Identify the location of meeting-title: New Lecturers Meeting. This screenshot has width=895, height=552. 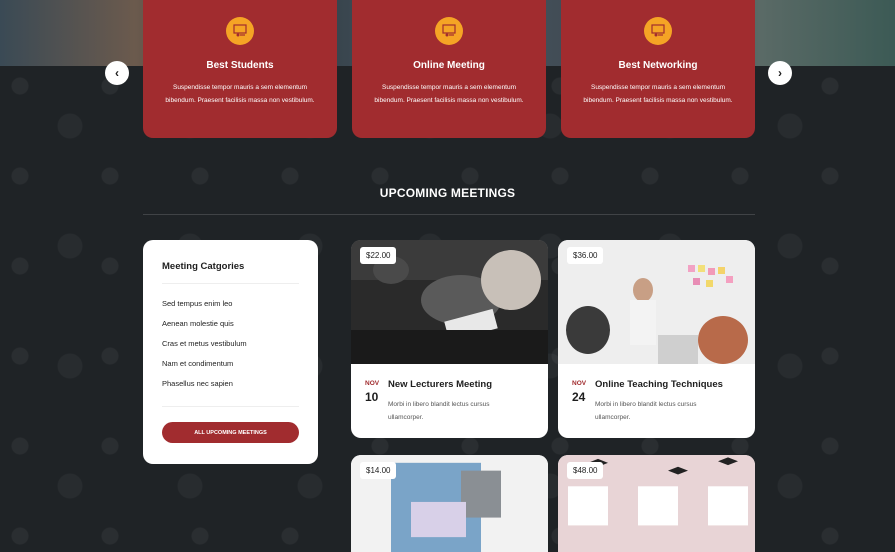
(440, 384).